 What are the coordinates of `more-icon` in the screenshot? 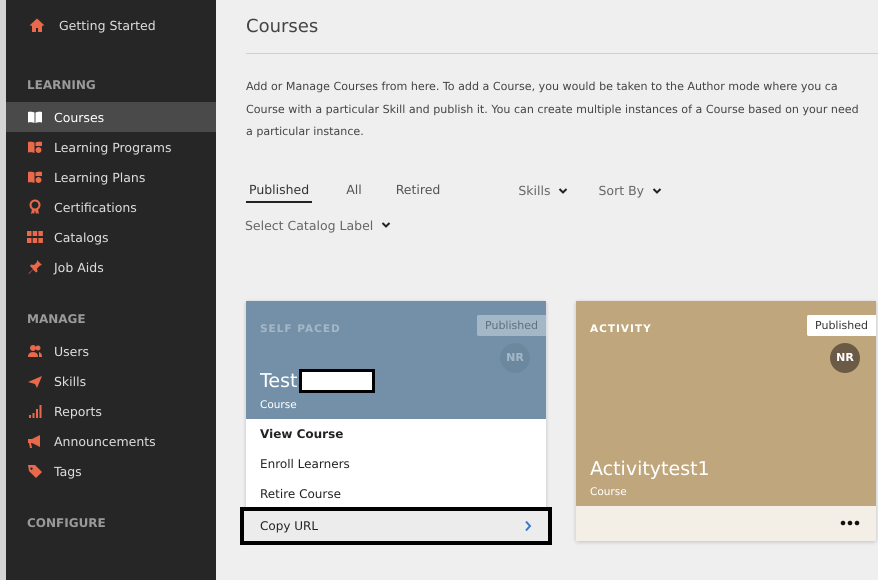 It's located at (850, 523).